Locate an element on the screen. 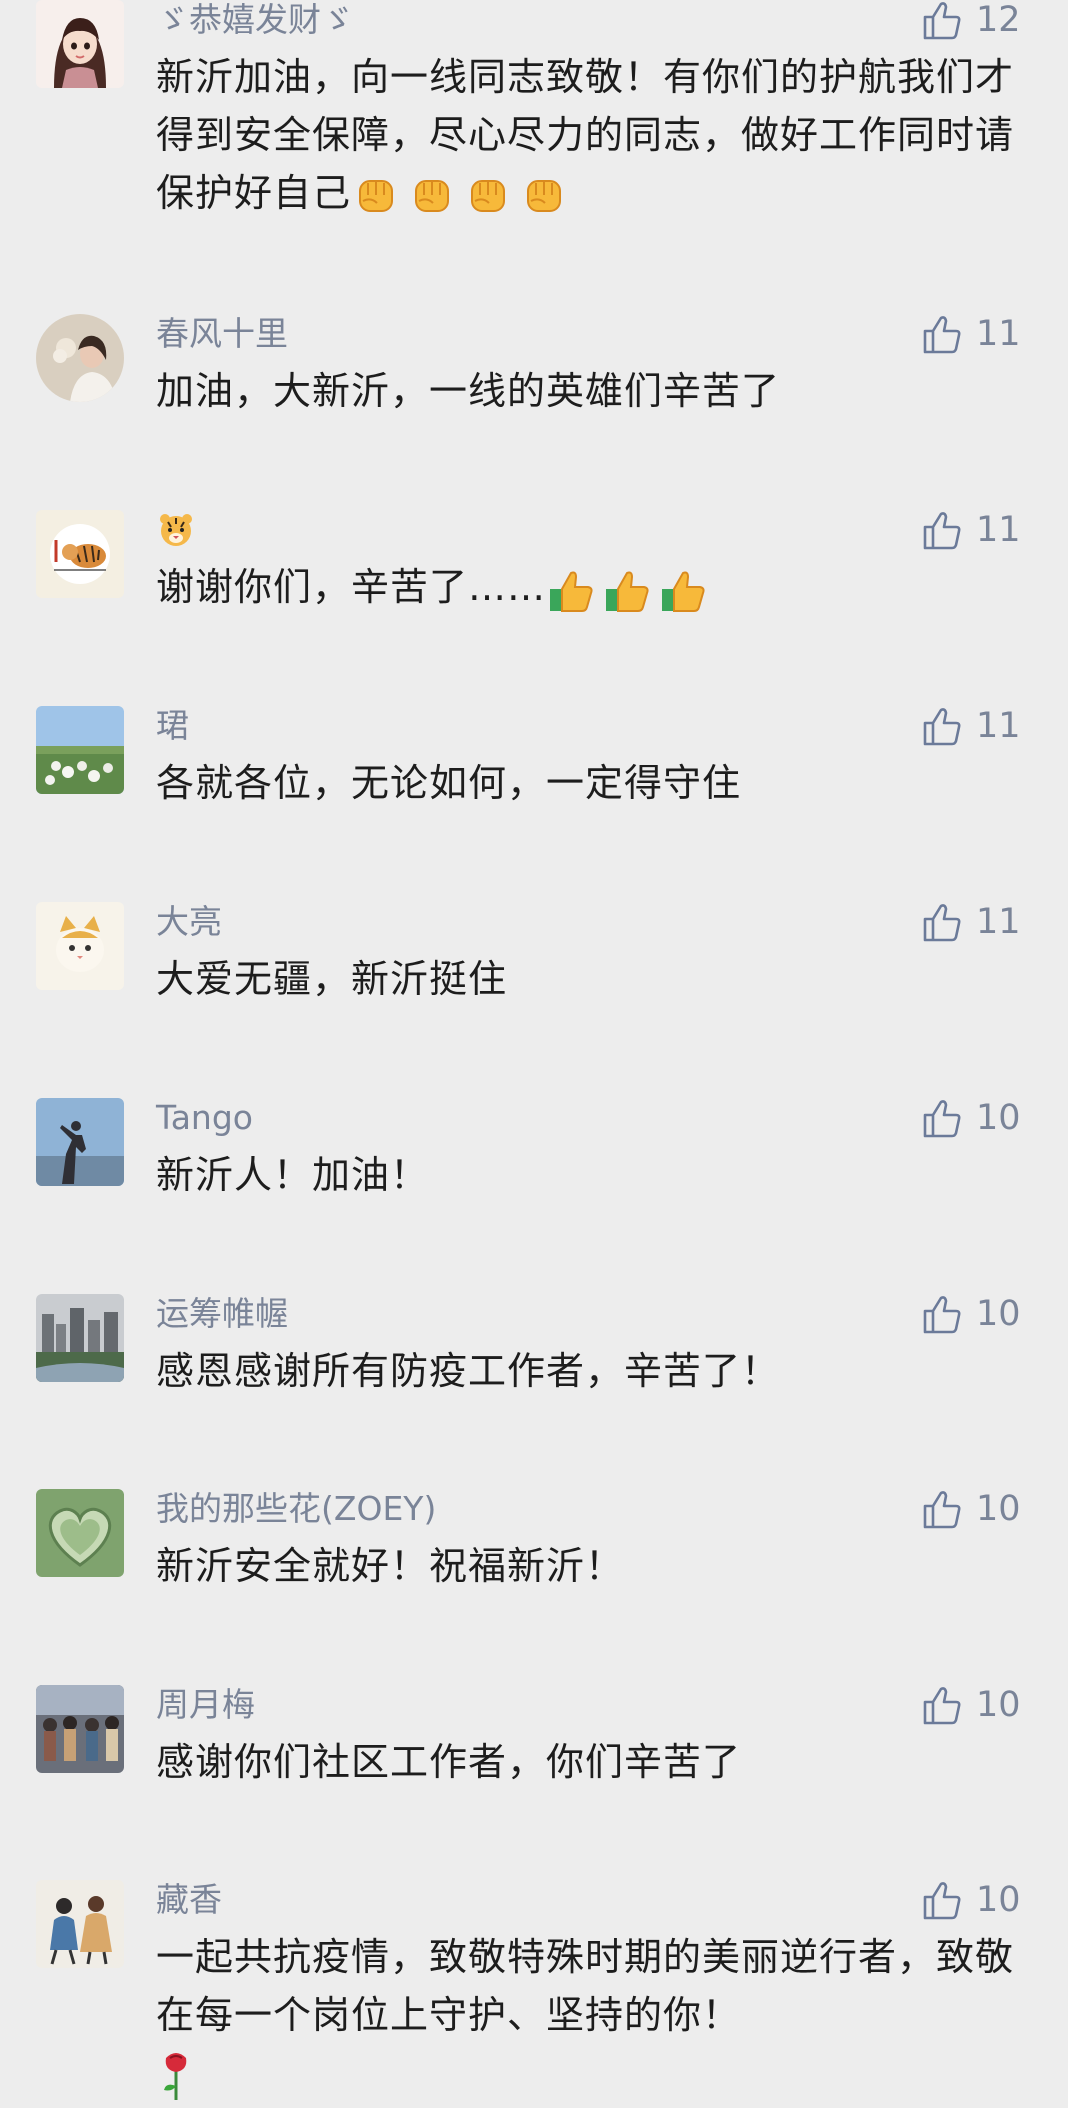 The image size is (1068, 2108). city-skyline-avatar-icon is located at coordinates (80, 1338).